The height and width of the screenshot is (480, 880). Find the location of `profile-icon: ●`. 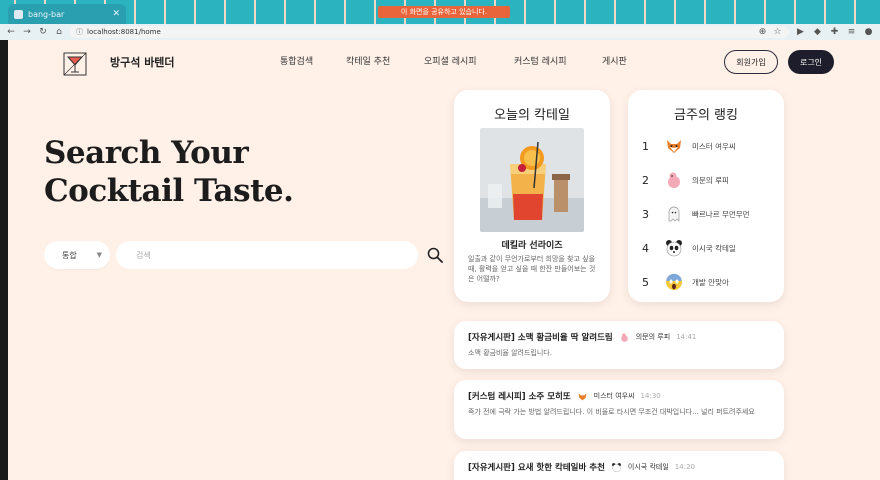

profile-icon: ● is located at coordinates (868, 32).